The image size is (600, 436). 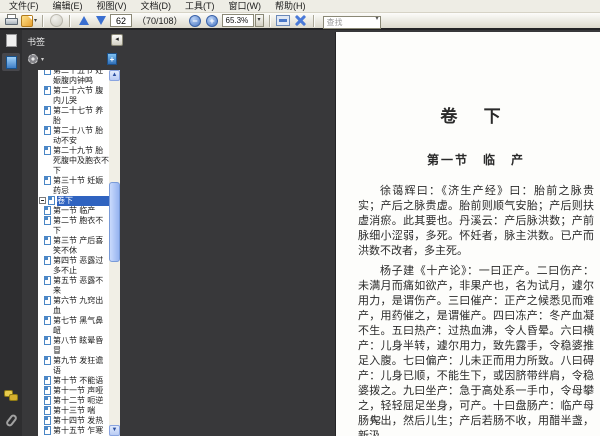 What do you see at coordinates (73, 366) in the screenshot?
I see `bookmark-item: 第九节 发狂谵语` at bounding box center [73, 366].